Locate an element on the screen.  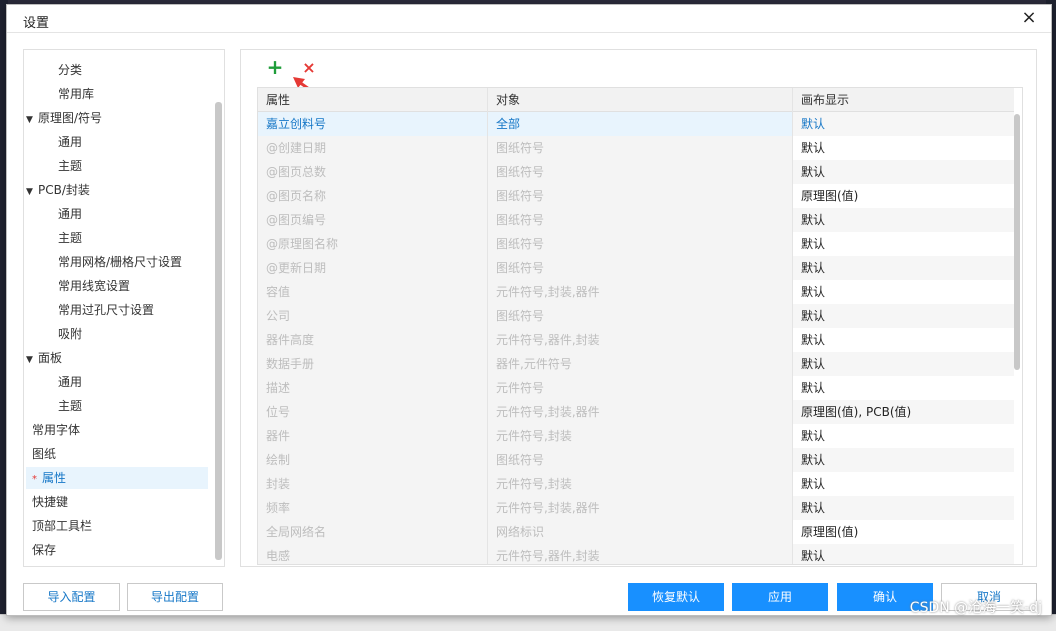
property-cell: 封装 is located at coordinates (372, 484).